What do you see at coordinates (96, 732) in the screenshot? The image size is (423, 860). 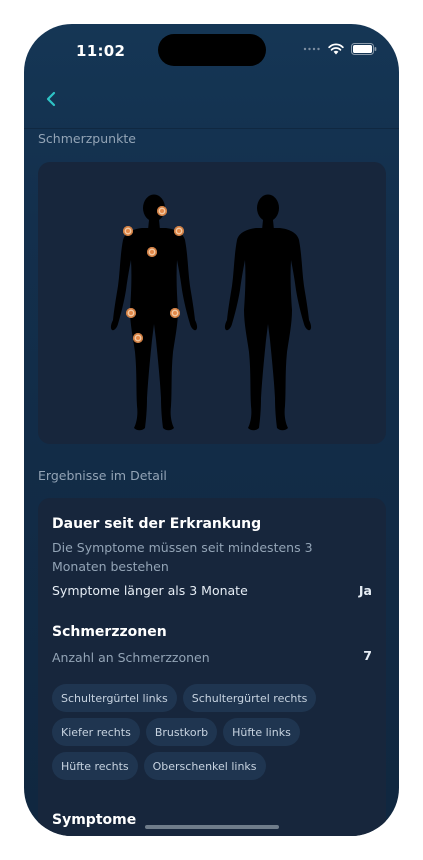 I see `zone-chip: Kiefer rechts` at bounding box center [96, 732].